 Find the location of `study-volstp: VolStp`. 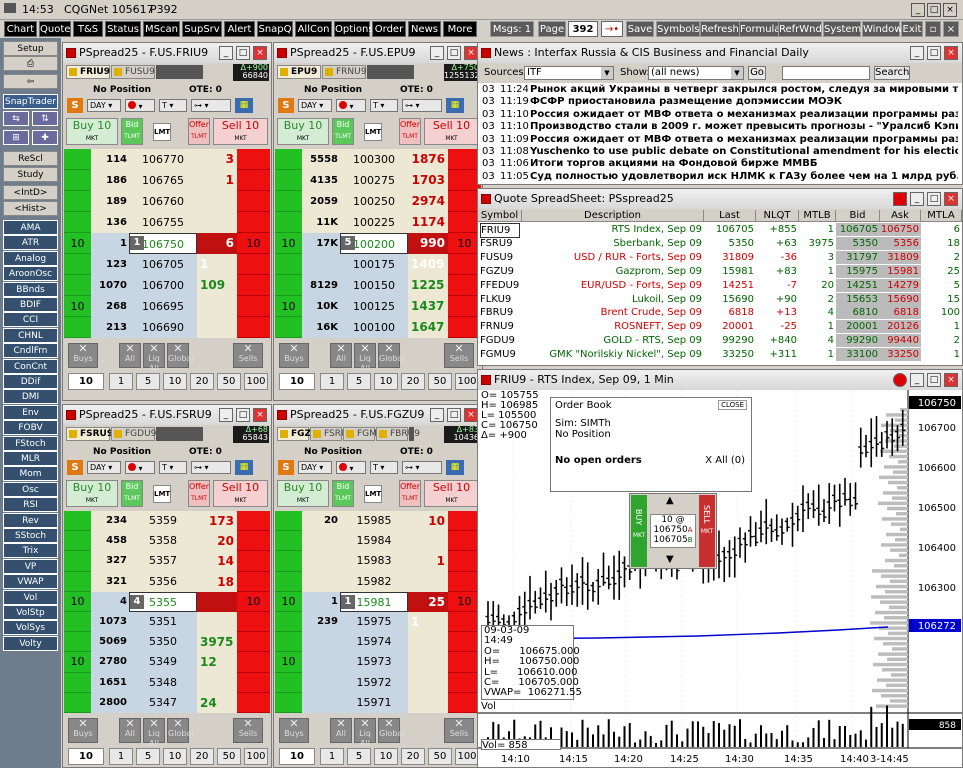

study-volstp: VolStp is located at coordinates (30, 612).